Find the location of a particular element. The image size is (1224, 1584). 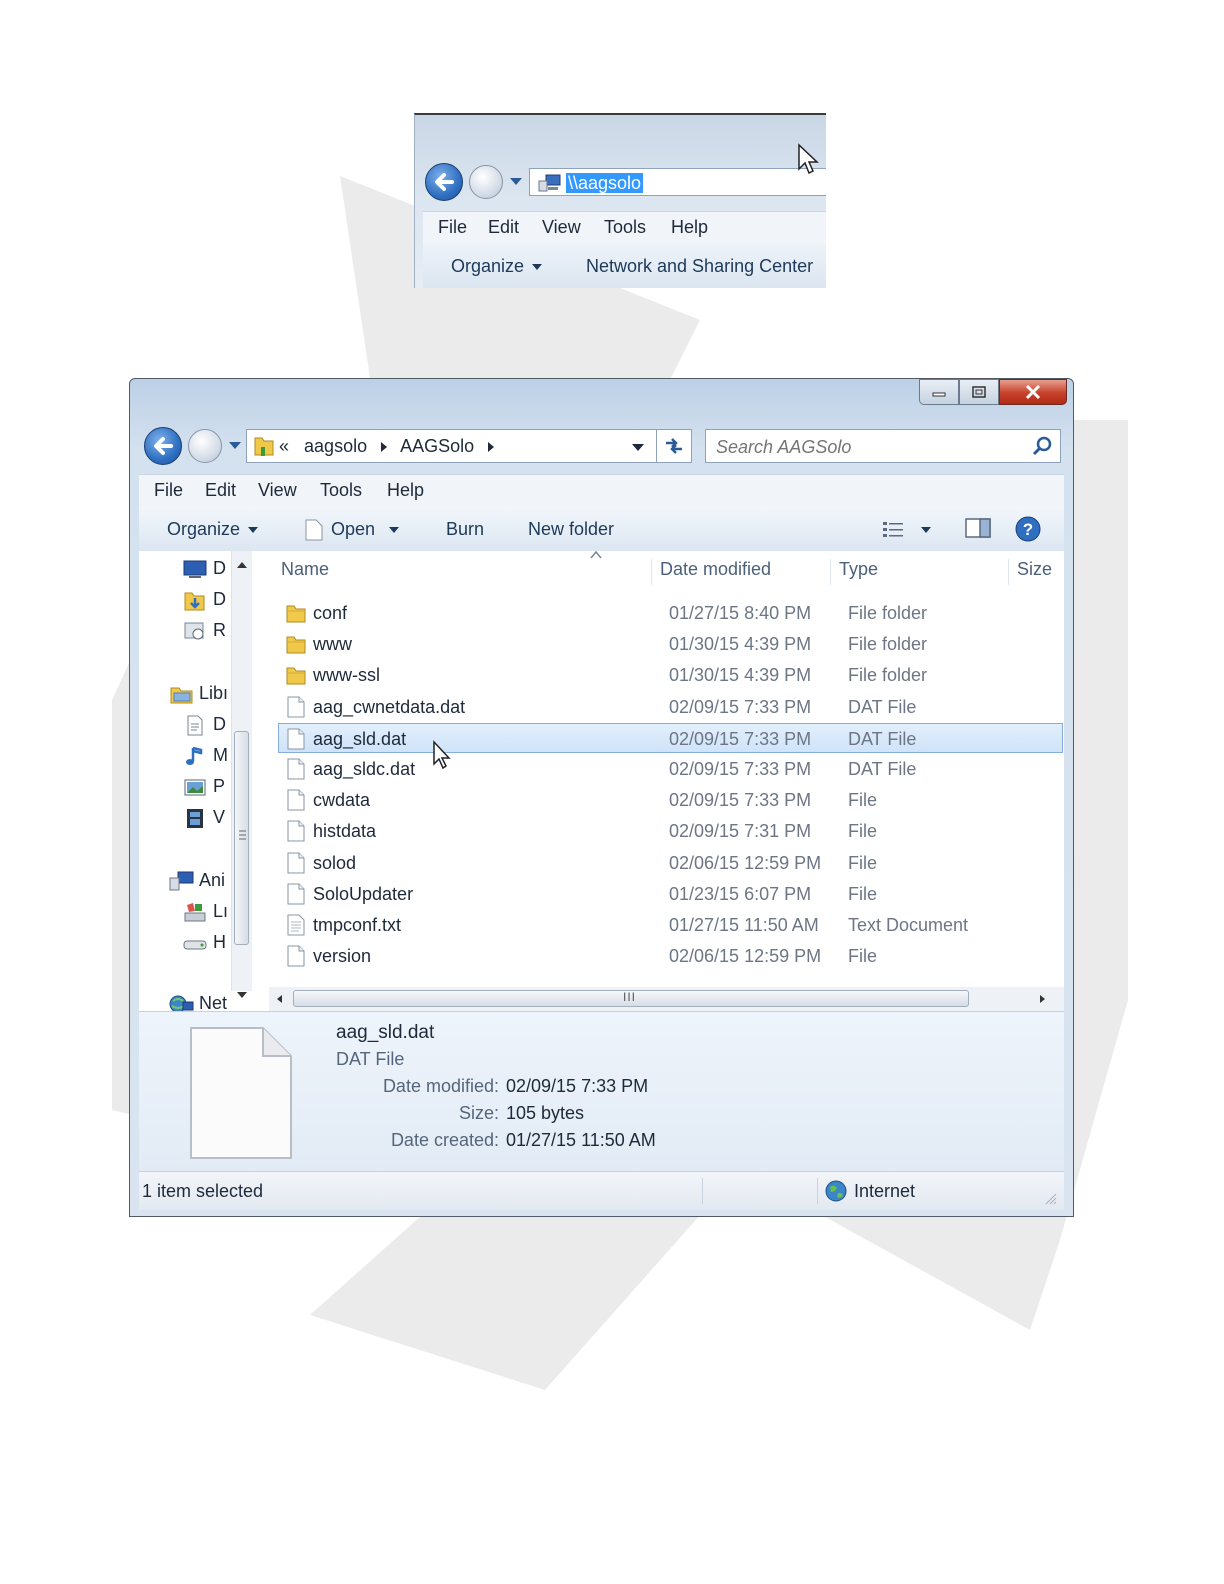

details-file-name: aag_sld.dat is located at coordinates (385, 1032).